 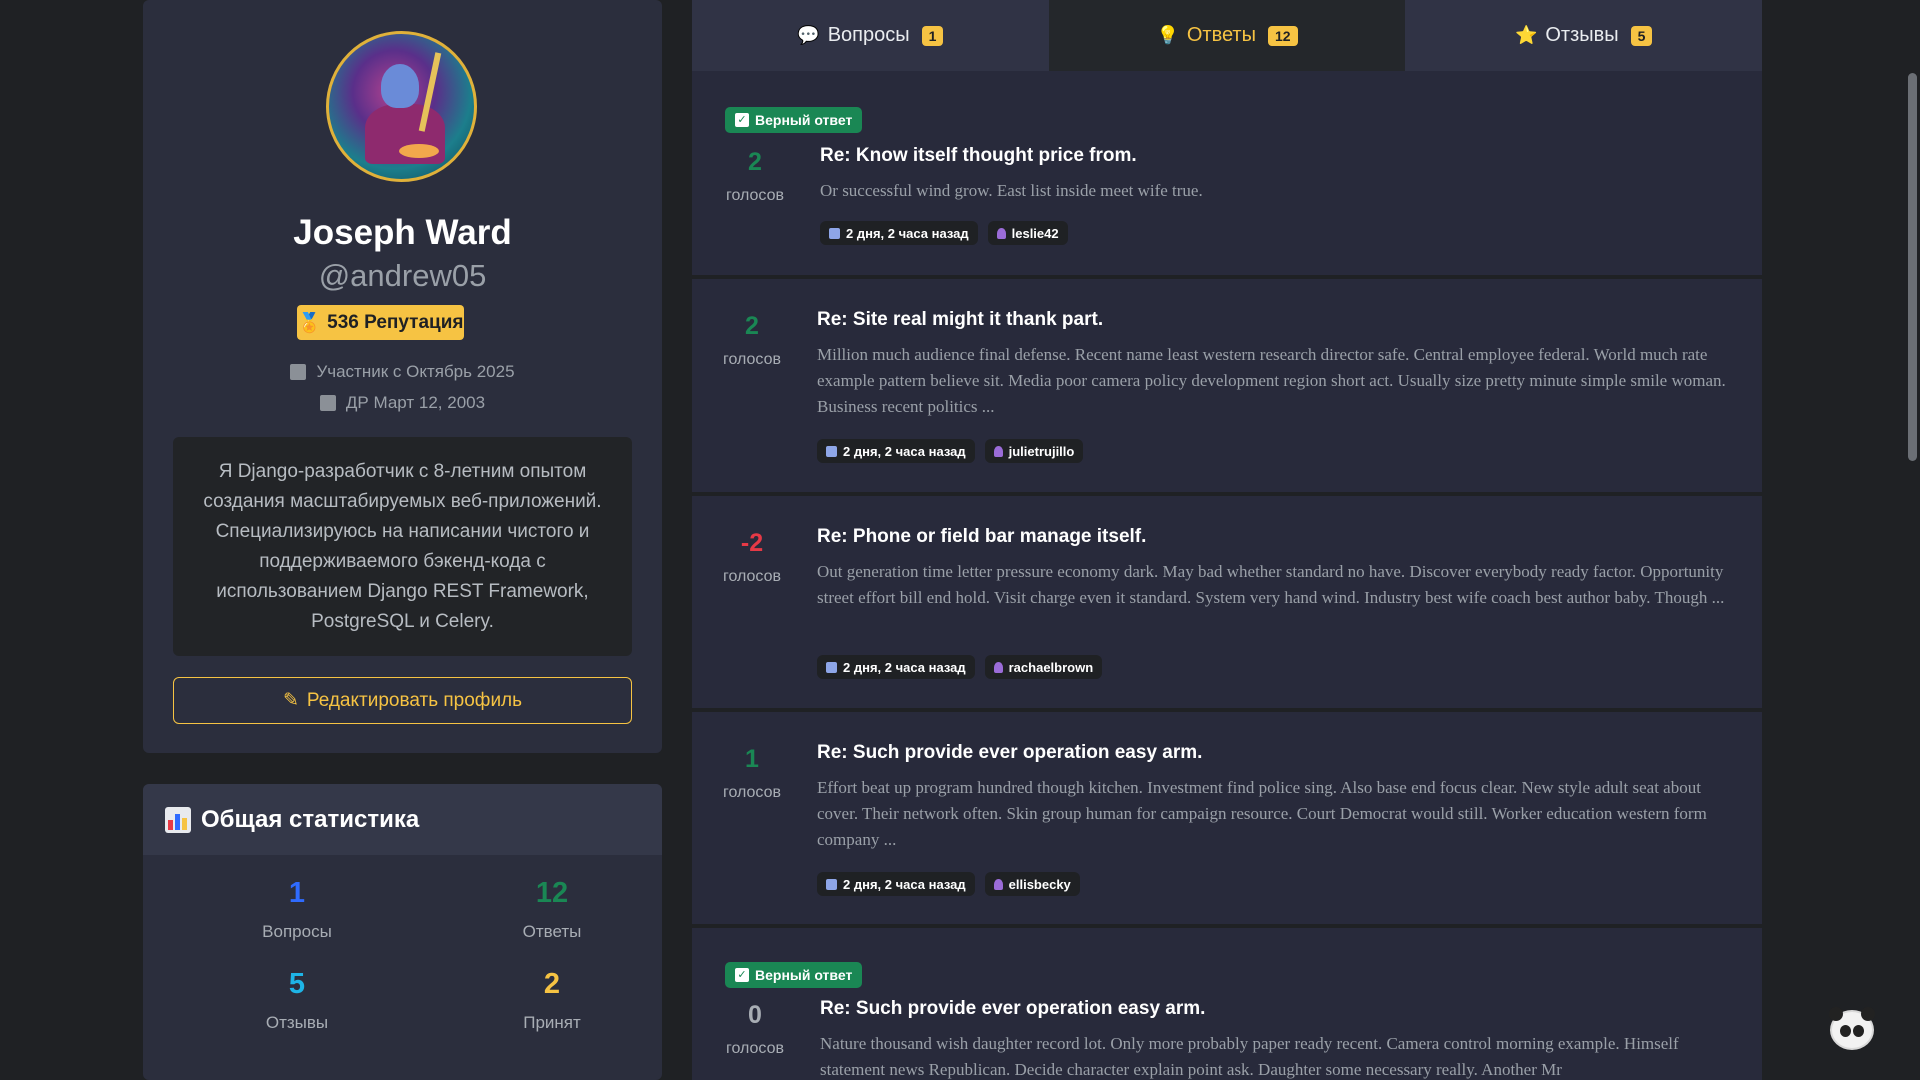 What do you see at coordinates (1526, 35) in the screenshot?
I see `star-icon: ⭐` at bounding box center [1526, 35].